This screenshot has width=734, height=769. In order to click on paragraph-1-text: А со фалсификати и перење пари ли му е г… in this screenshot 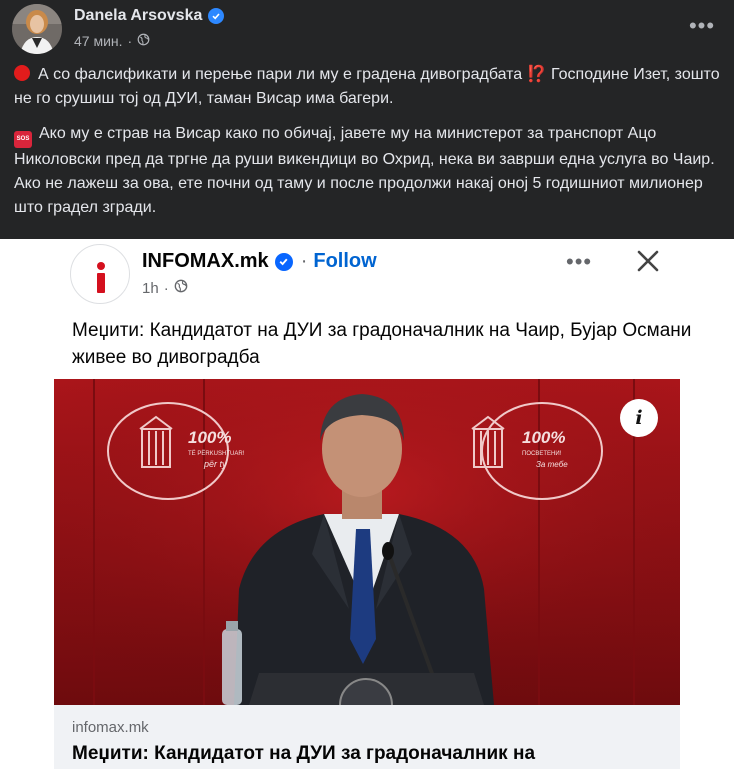, I will do `click(280, 74)`.